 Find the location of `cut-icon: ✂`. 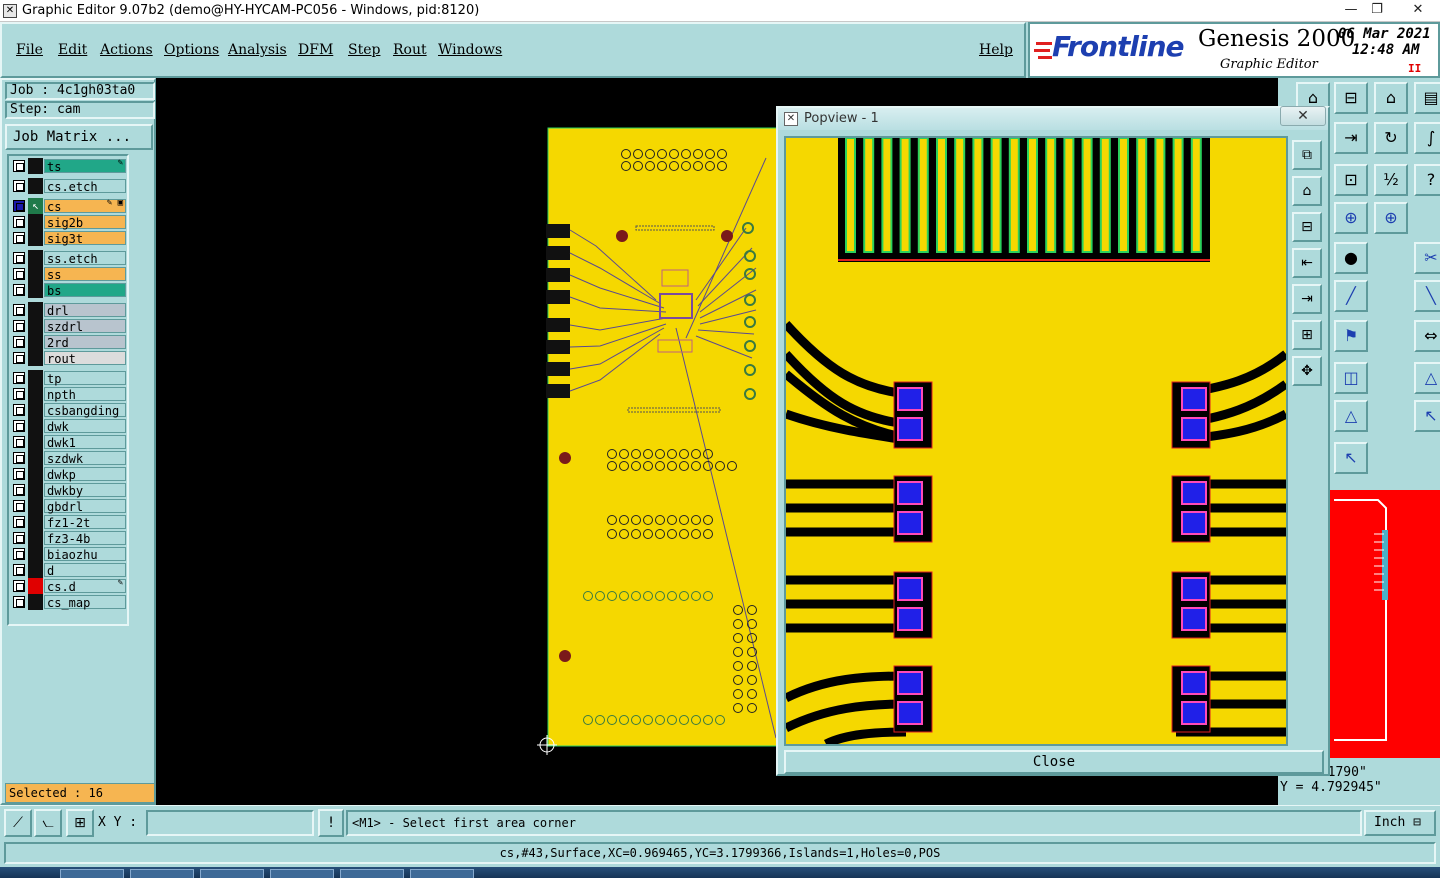

cut-icon: ✂ is located at coordinates (1427, 258).